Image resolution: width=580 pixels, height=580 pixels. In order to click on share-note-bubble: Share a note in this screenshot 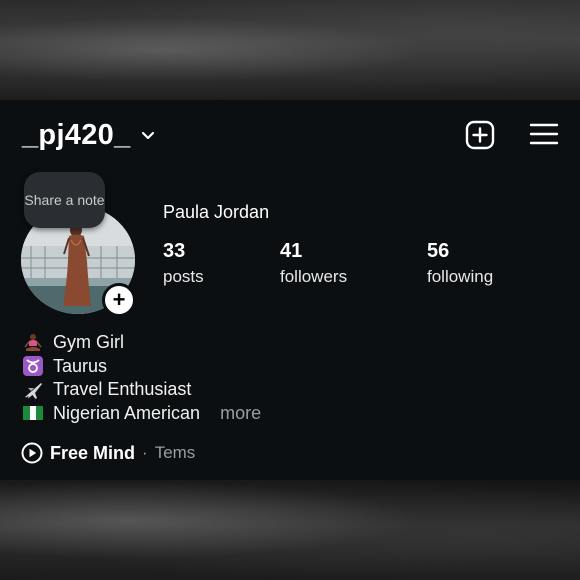, I will do `click(64, 200)`.